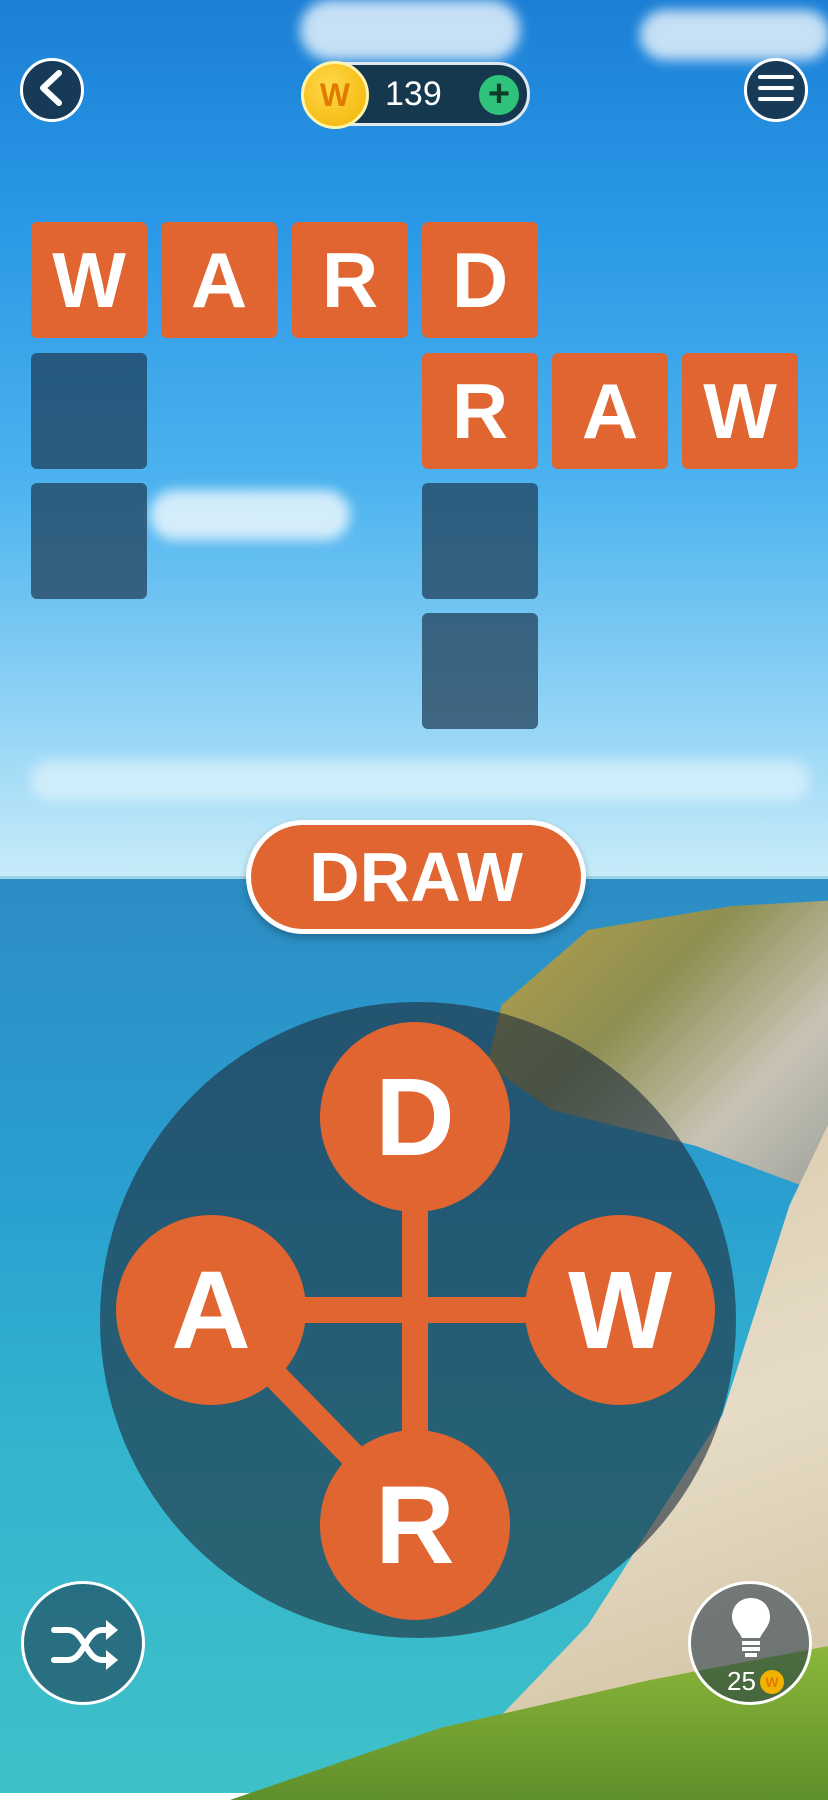  I want to click on hamburger-menu-icon, so click(776, 90).